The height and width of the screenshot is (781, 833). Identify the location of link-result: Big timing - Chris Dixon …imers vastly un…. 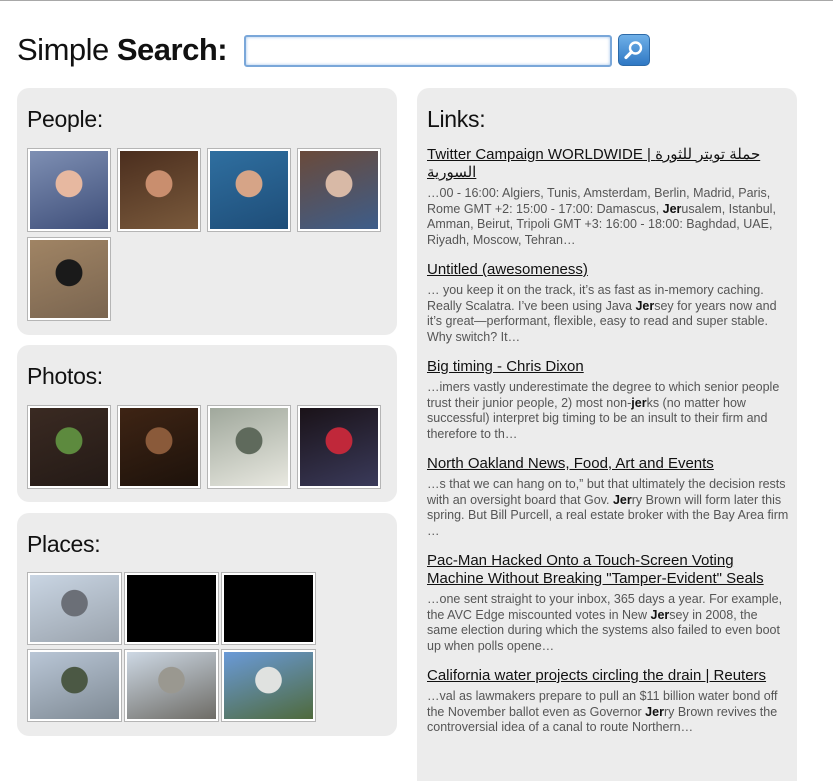
(608, 400).